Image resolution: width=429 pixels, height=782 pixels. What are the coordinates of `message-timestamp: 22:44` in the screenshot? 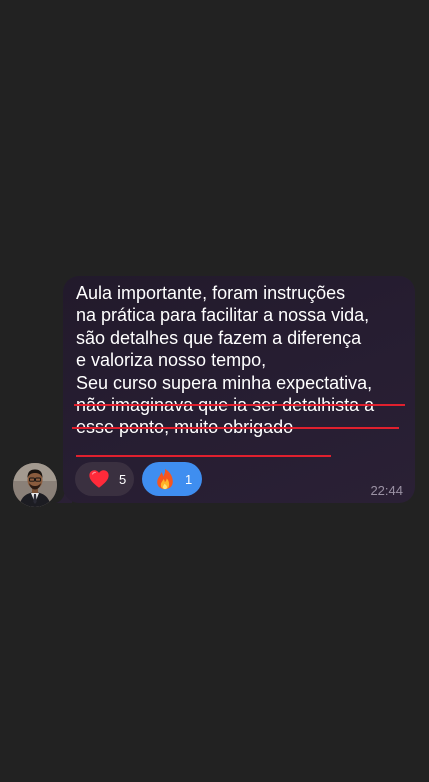 It's located at (386, 490).